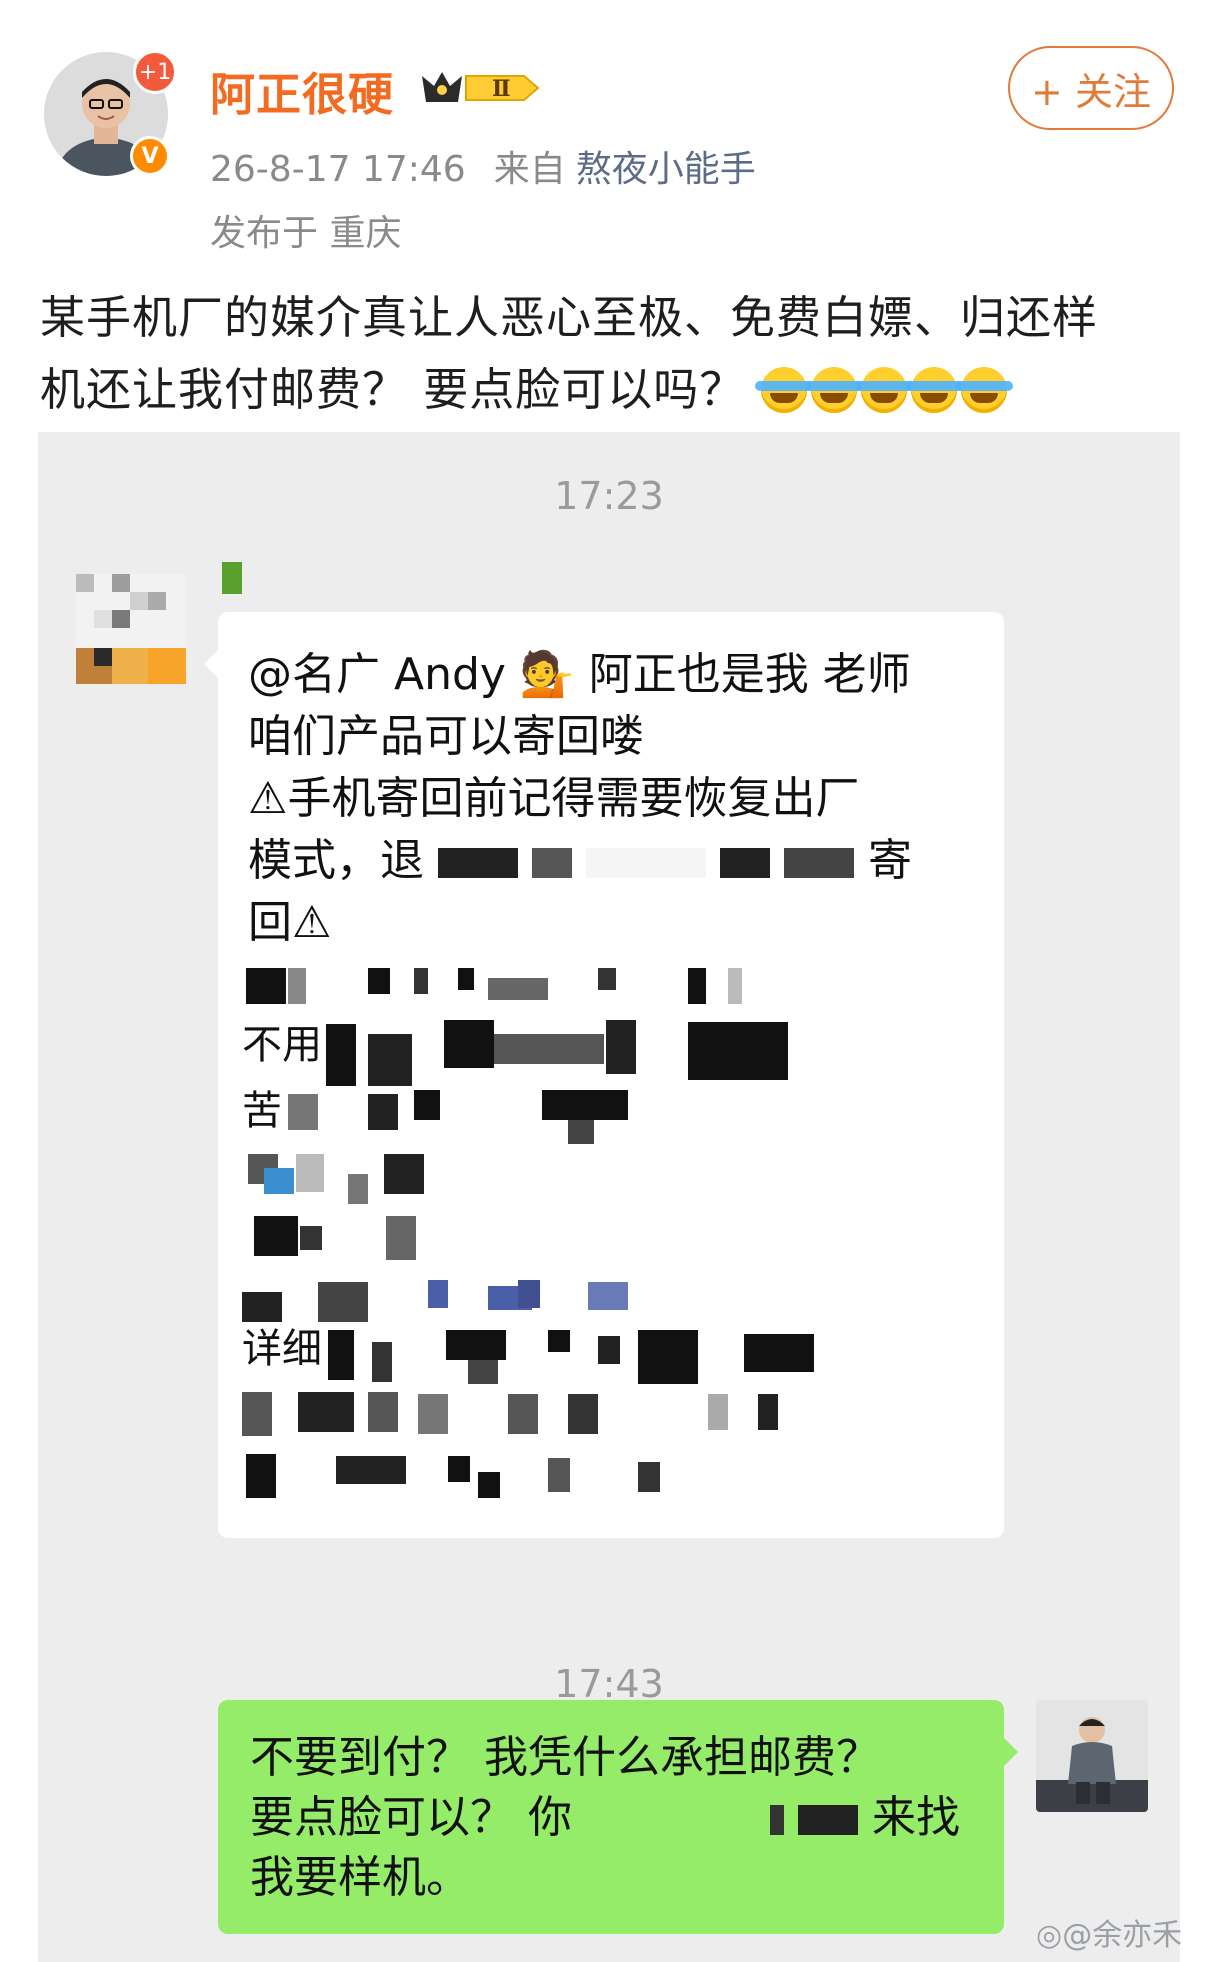 This screenshot has height=1962, width=1220. Describe the element at coordinates (306, 233) in the screenshot. I see `post-location: 发布于 重庆` at that location.